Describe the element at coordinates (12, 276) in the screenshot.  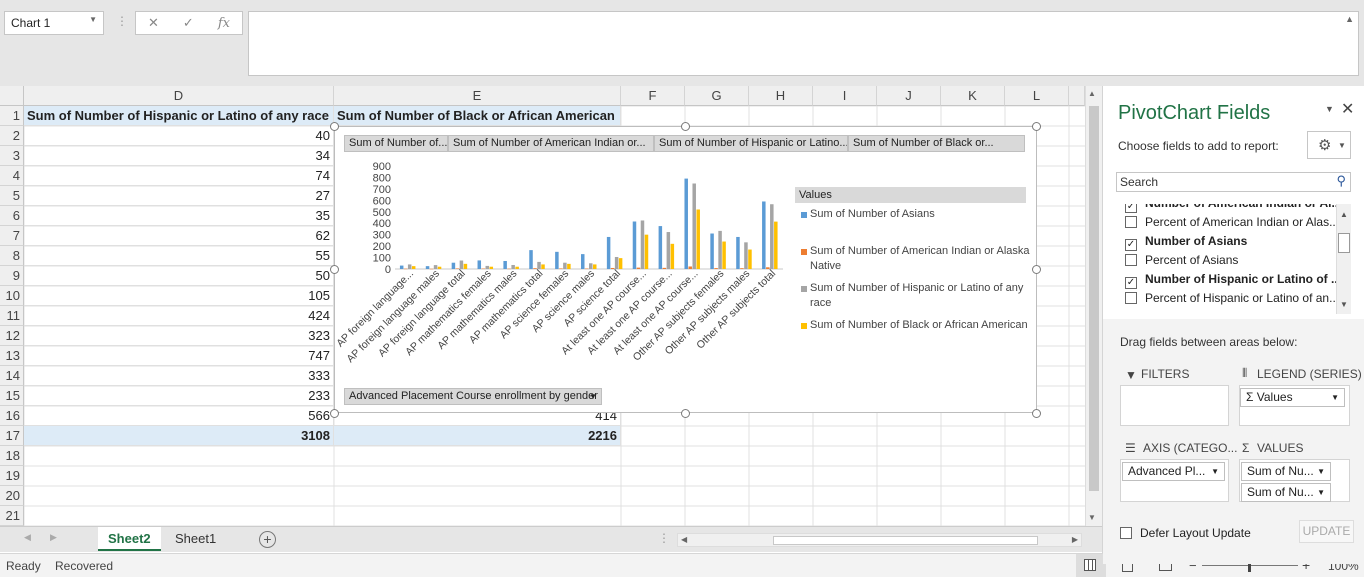
I see `row-header-9: 9` at that location.